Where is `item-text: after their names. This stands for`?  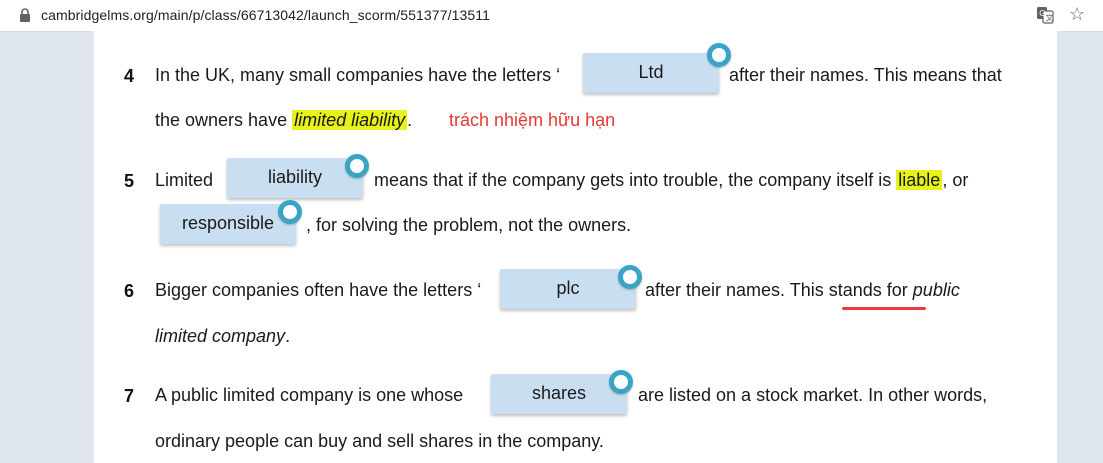
item-text: after their names. This stands for is located at coordinates (779, 290).